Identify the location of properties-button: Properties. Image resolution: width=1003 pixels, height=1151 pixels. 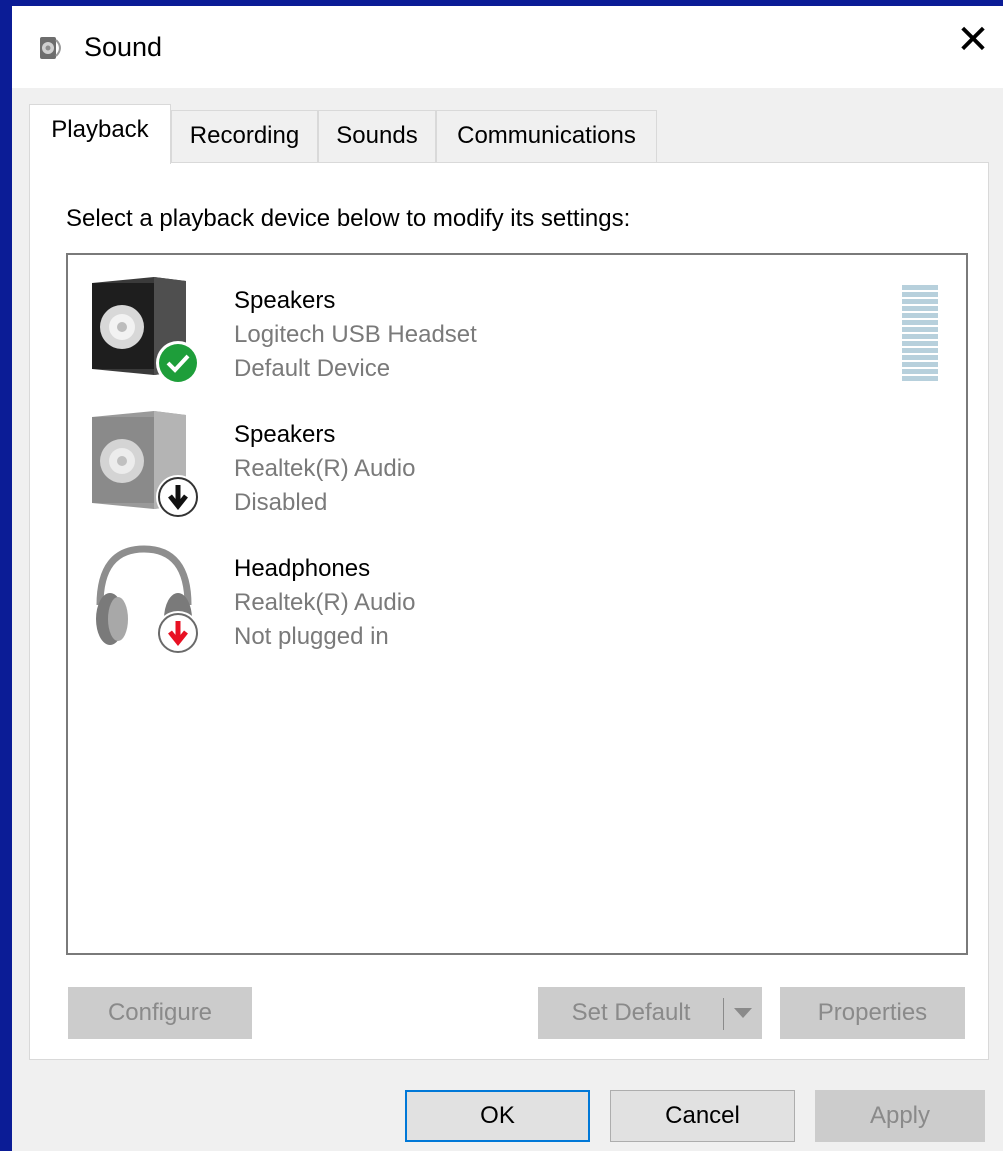
(872, 1013).